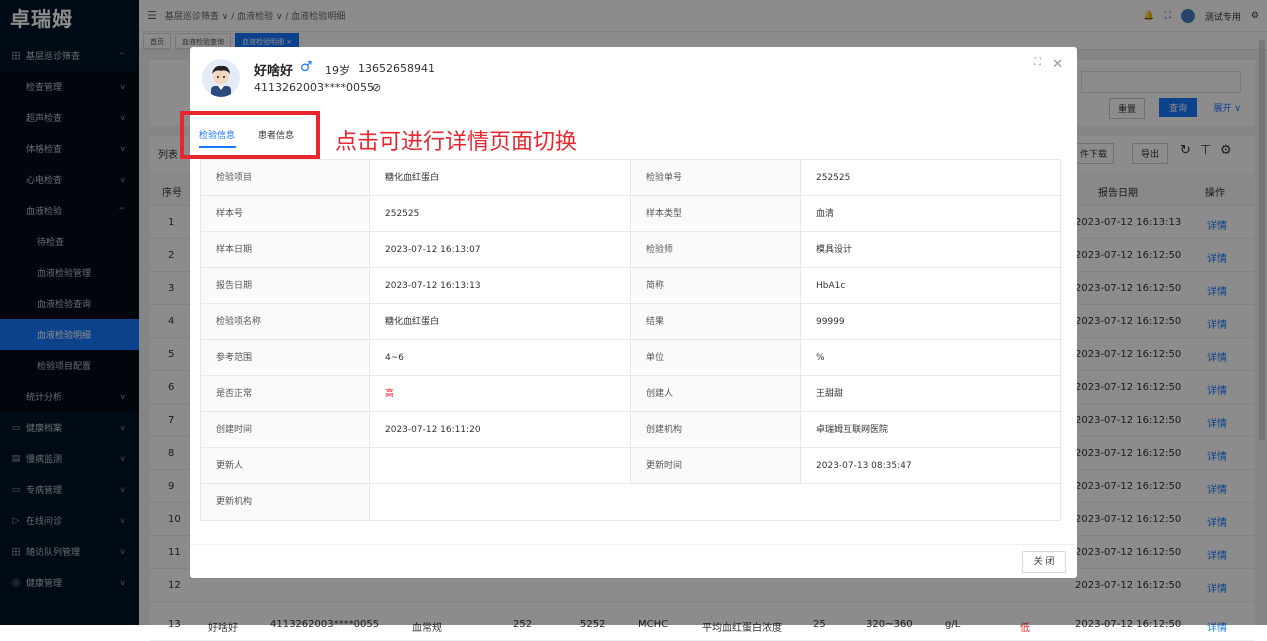  I want to click on detail-label: 简称, so click(716, 285).